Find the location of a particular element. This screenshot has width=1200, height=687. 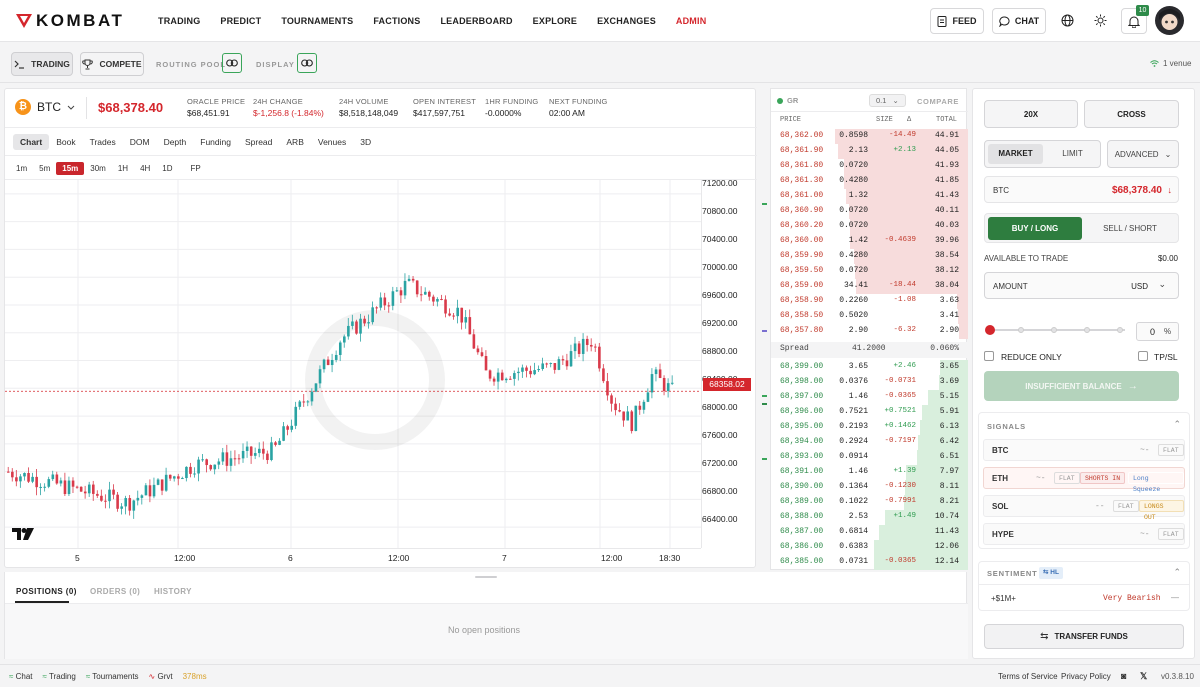

user-avatar is located at coordinates (1169, 20).